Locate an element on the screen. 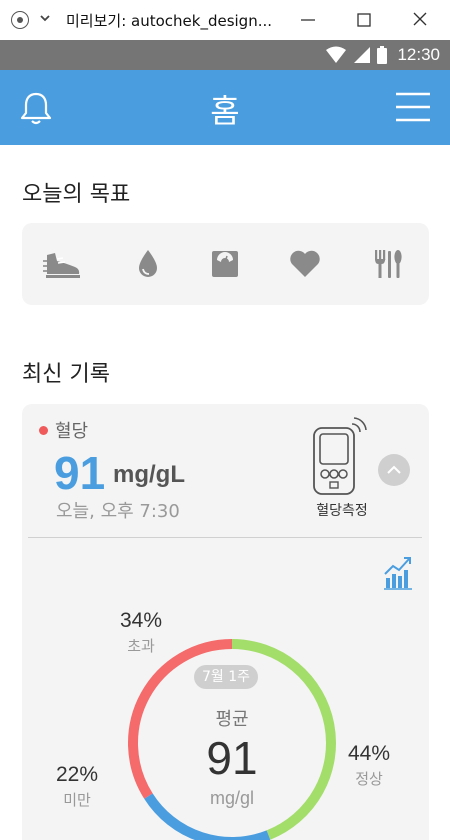  utensils-icon is located at coordinates (388, 264).